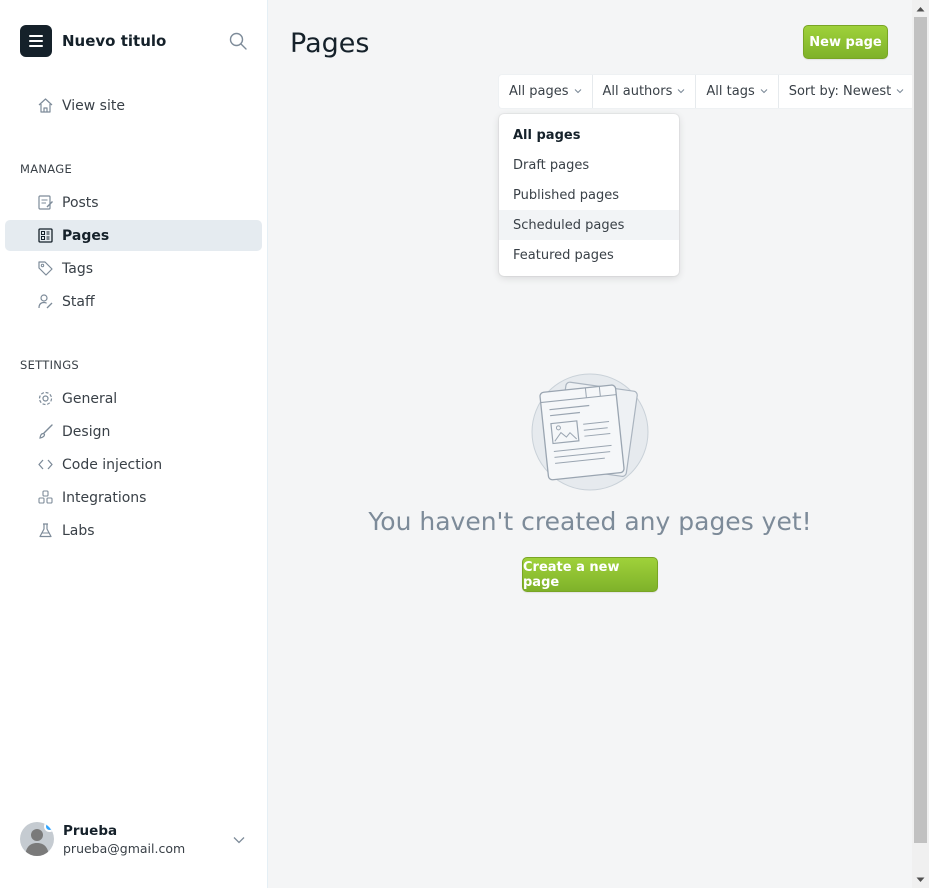 The height and width of the screenshot is (888, 929). What do you see at coordinates (133, 268) in the screenshot?
I see `sidebar-item-tags: Tags` at bounding box center [133, 268].